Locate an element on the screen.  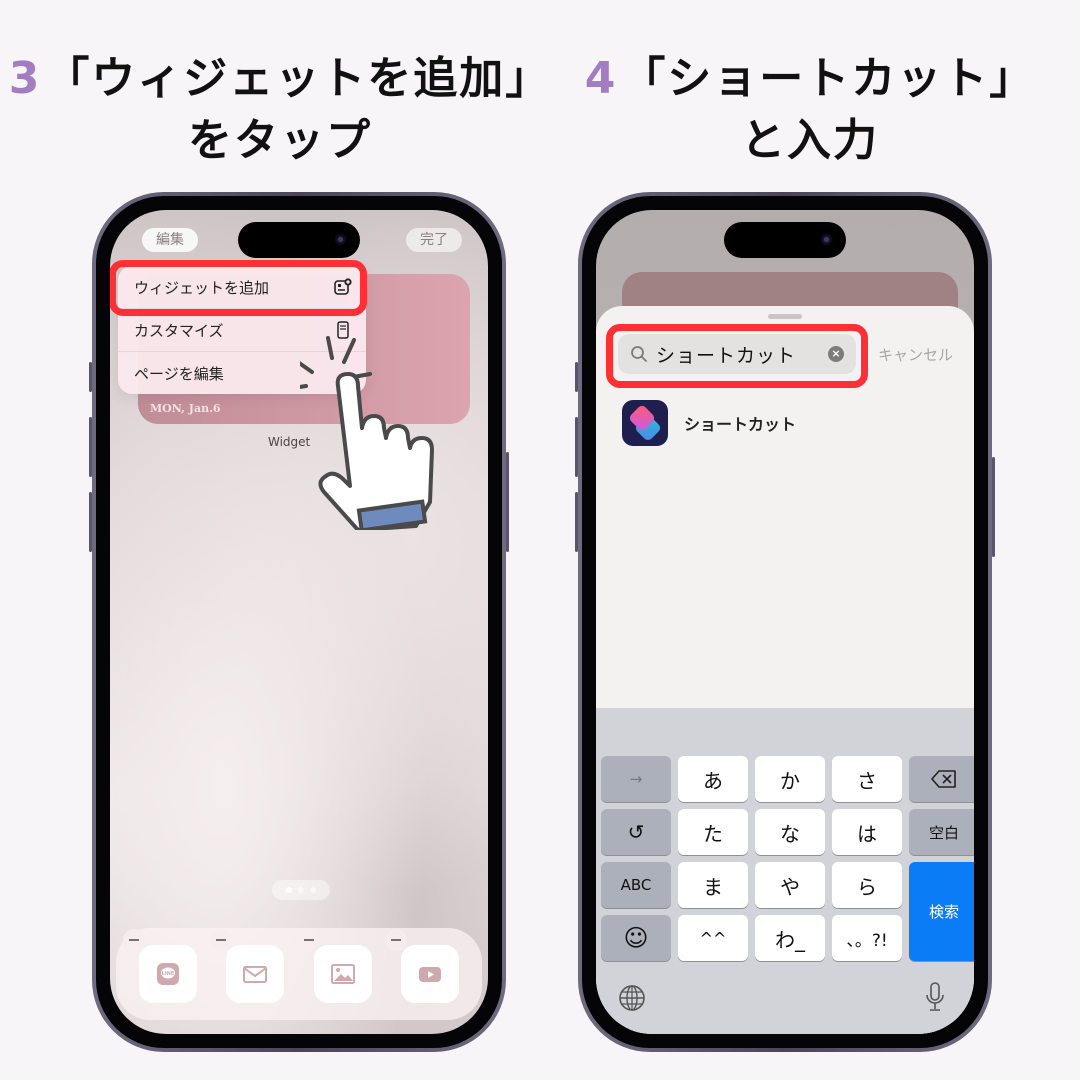
mail-icon is located at coordinates (255, 974).